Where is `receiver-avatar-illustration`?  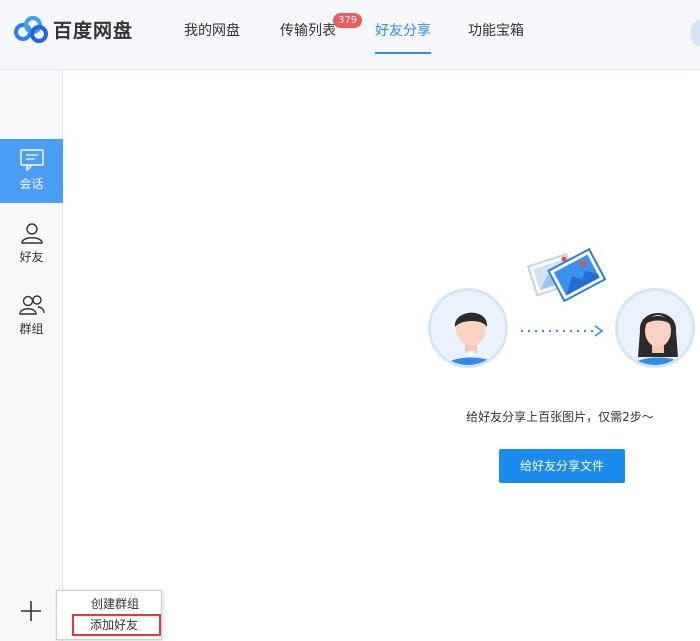
receiver-avatar-illustration is located at coordinates (655, 328).